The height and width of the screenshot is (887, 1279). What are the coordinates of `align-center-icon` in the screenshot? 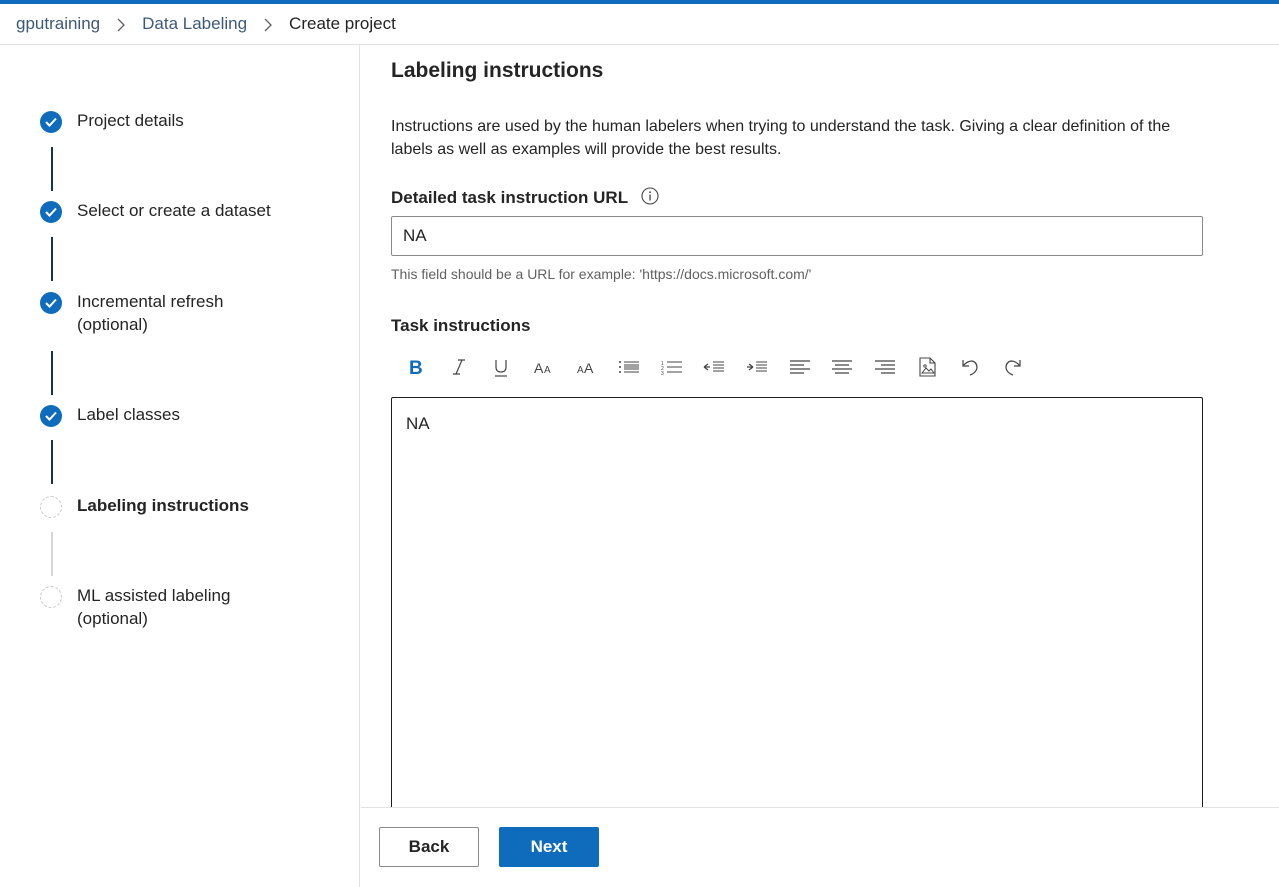 It's located at (842, 367).